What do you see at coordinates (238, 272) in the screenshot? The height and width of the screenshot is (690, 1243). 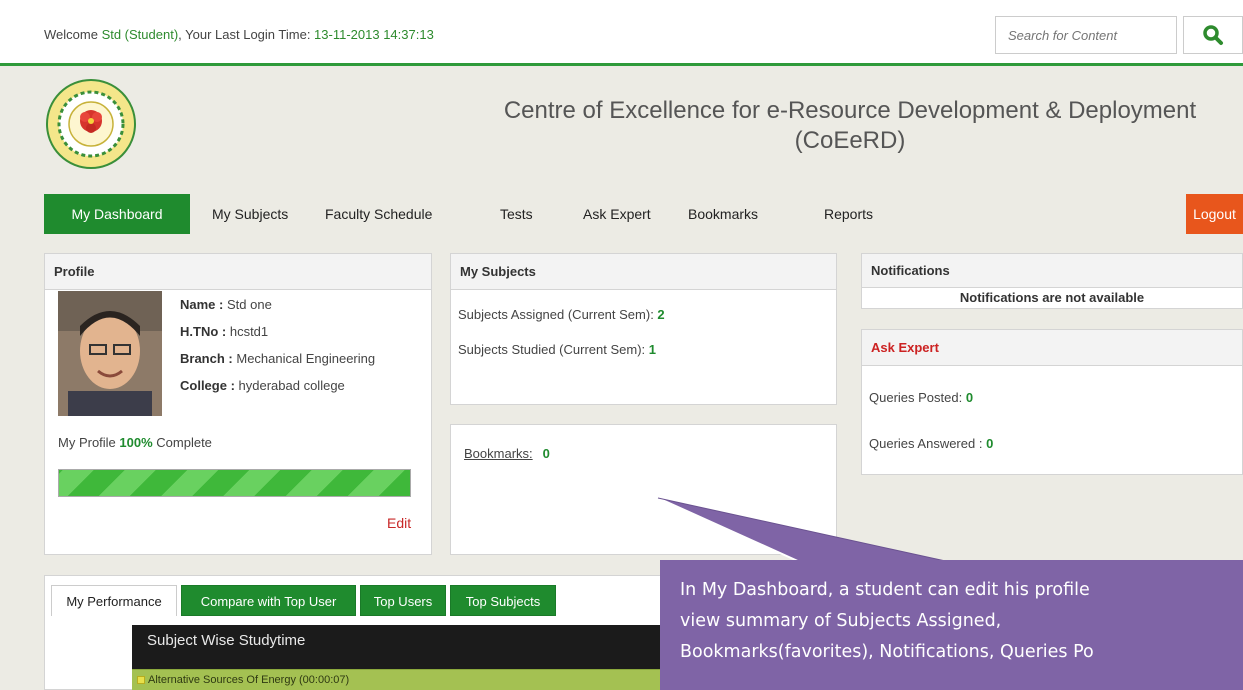 I see `profile-panel-title: Profile` at bounding box center [238, 272].